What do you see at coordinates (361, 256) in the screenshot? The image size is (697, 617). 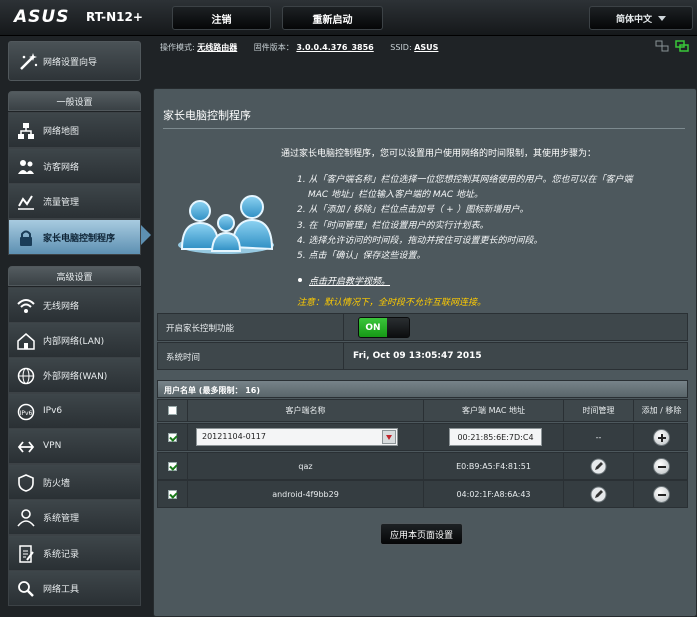 I see `step-5: 5. 点击「确认」保存这些设置。` at bounding box center [361, 256].